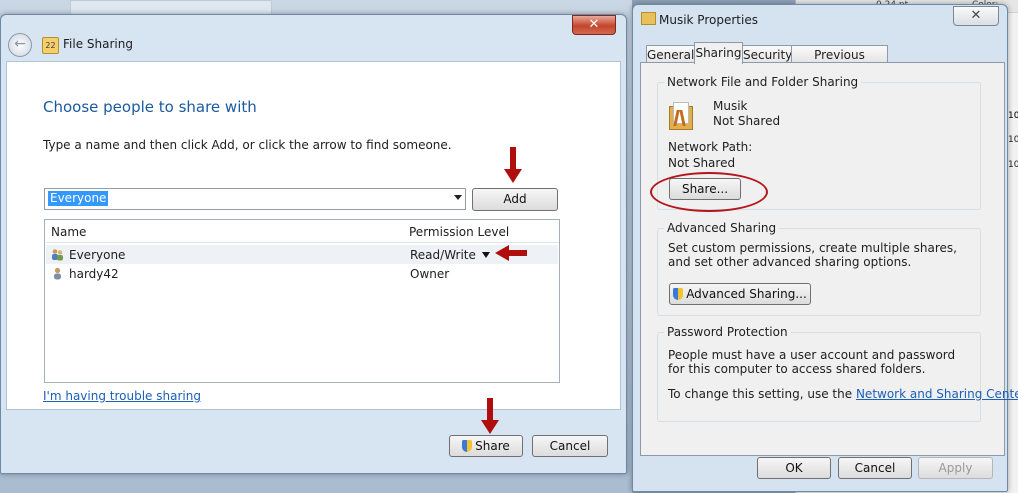  Describe the element at coordinates (747, 121) in the screenshot. I see `folder-status: Not Shared` at that location.